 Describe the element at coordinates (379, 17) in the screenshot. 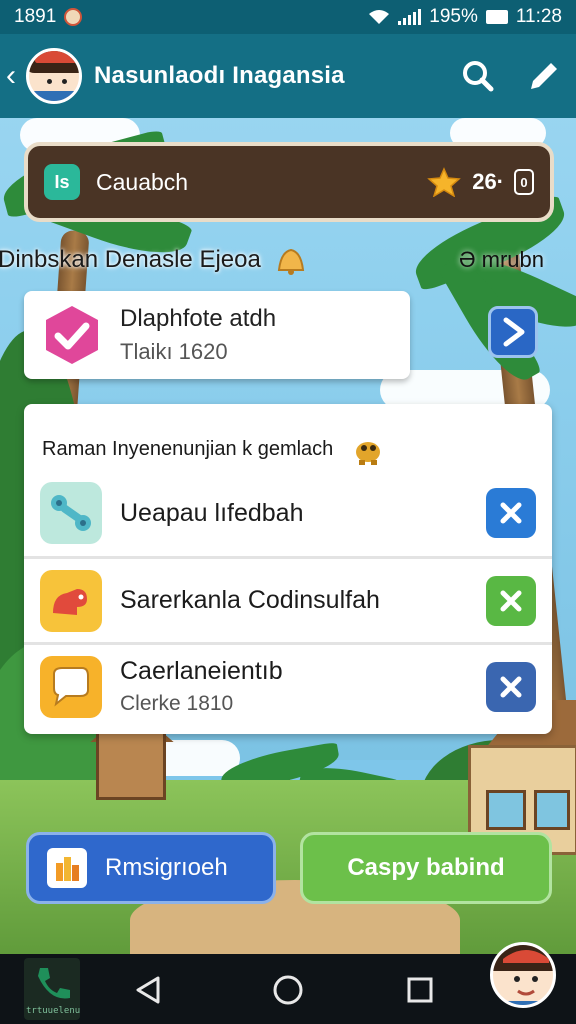

I see `wifi-icon` at that location.